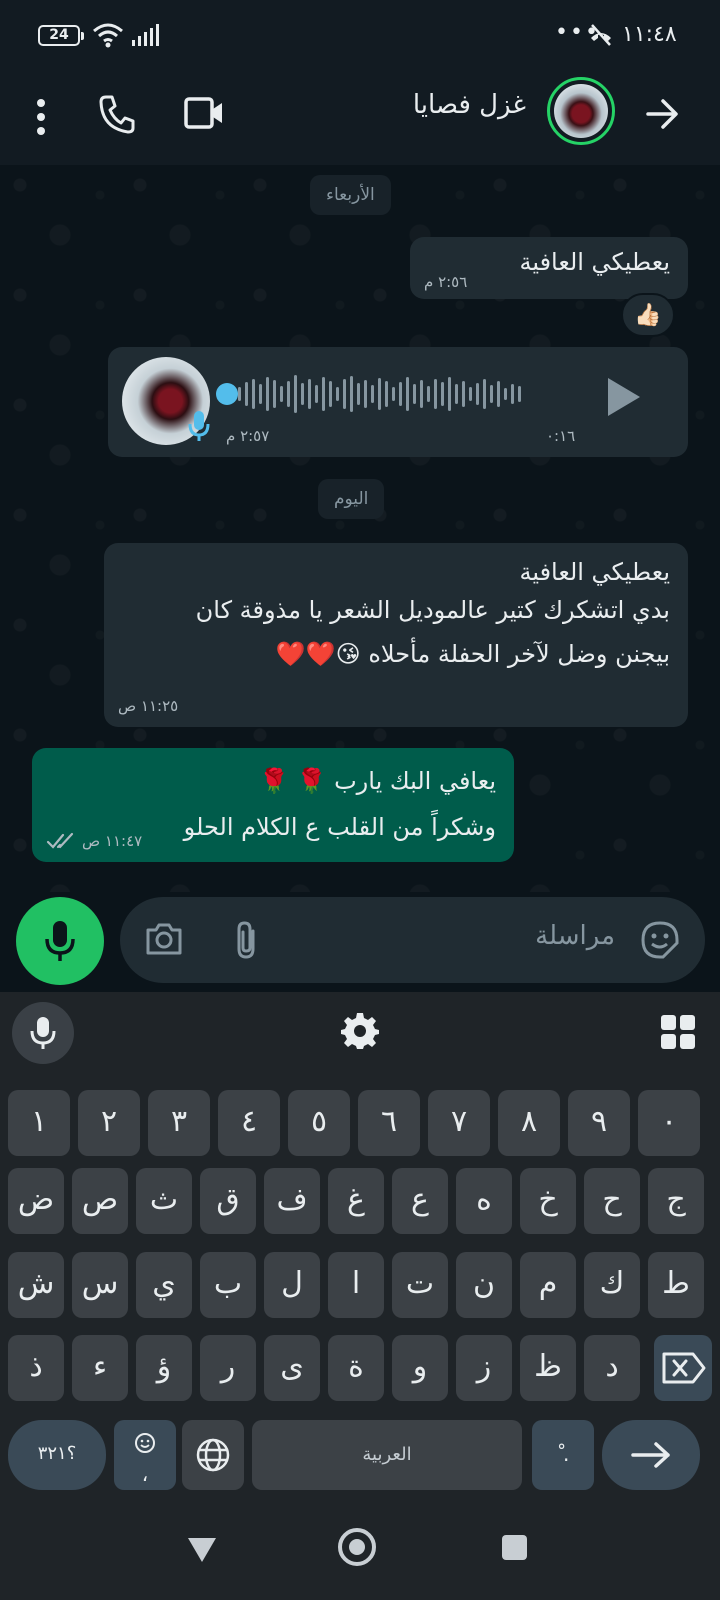 The width and height of the screenshot is (720, 1600). Describe the element at coordinates (683, 1368) in the screenshot. I see `backspace-key` at that location.